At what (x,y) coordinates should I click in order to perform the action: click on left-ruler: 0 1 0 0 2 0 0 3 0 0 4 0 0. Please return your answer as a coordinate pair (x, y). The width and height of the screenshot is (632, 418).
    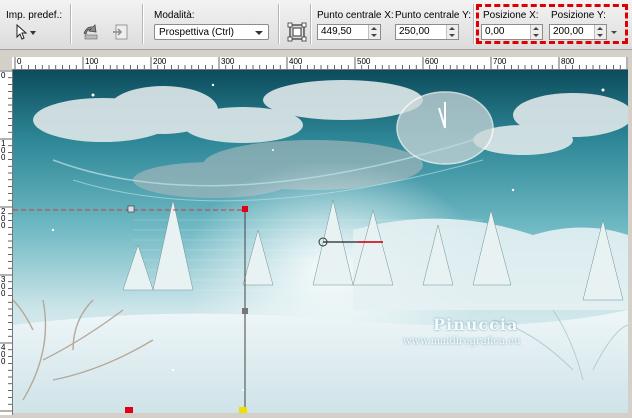
    Looking at the image, I should click on (6, 242).